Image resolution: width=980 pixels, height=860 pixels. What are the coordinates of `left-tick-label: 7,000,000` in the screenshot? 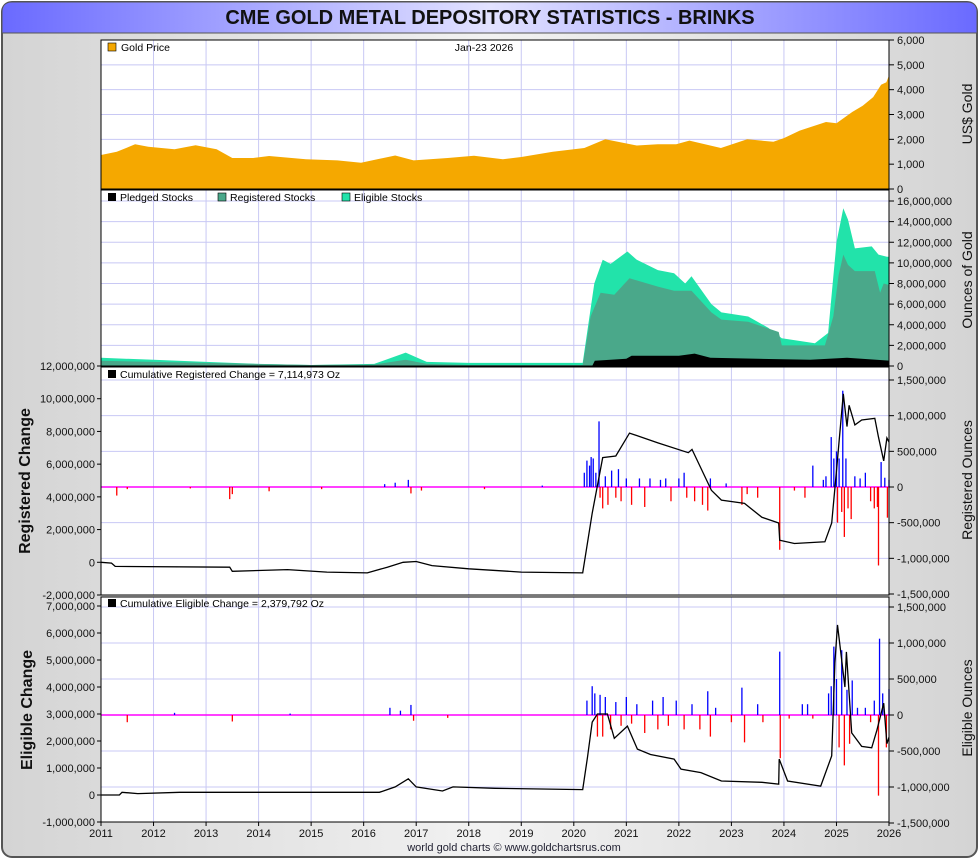 It's located at (70, 607).